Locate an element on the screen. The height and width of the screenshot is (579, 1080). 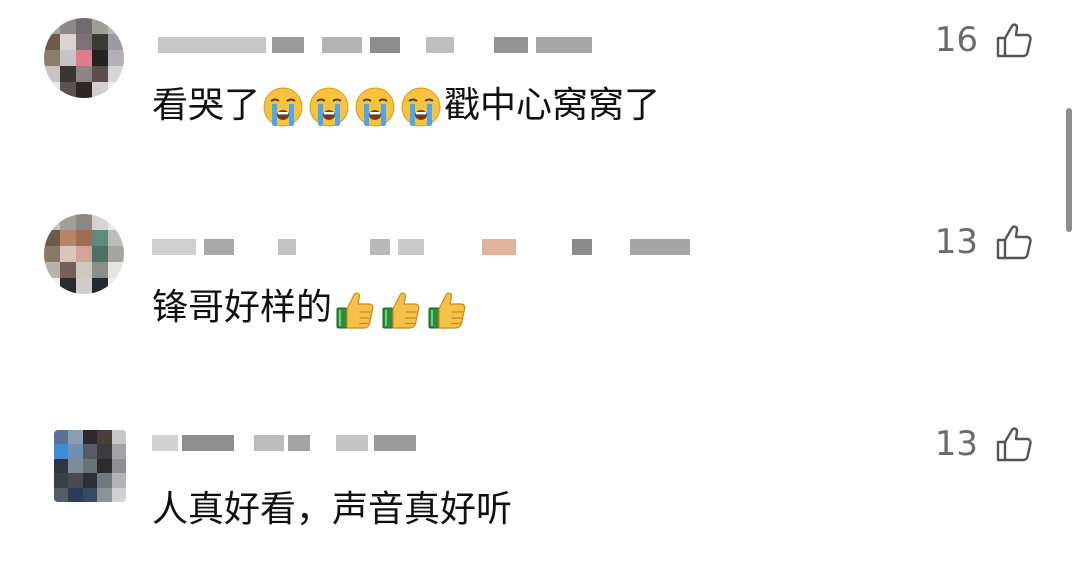
comment-text-start: 看哭了 is located at coordinates (206, 105).